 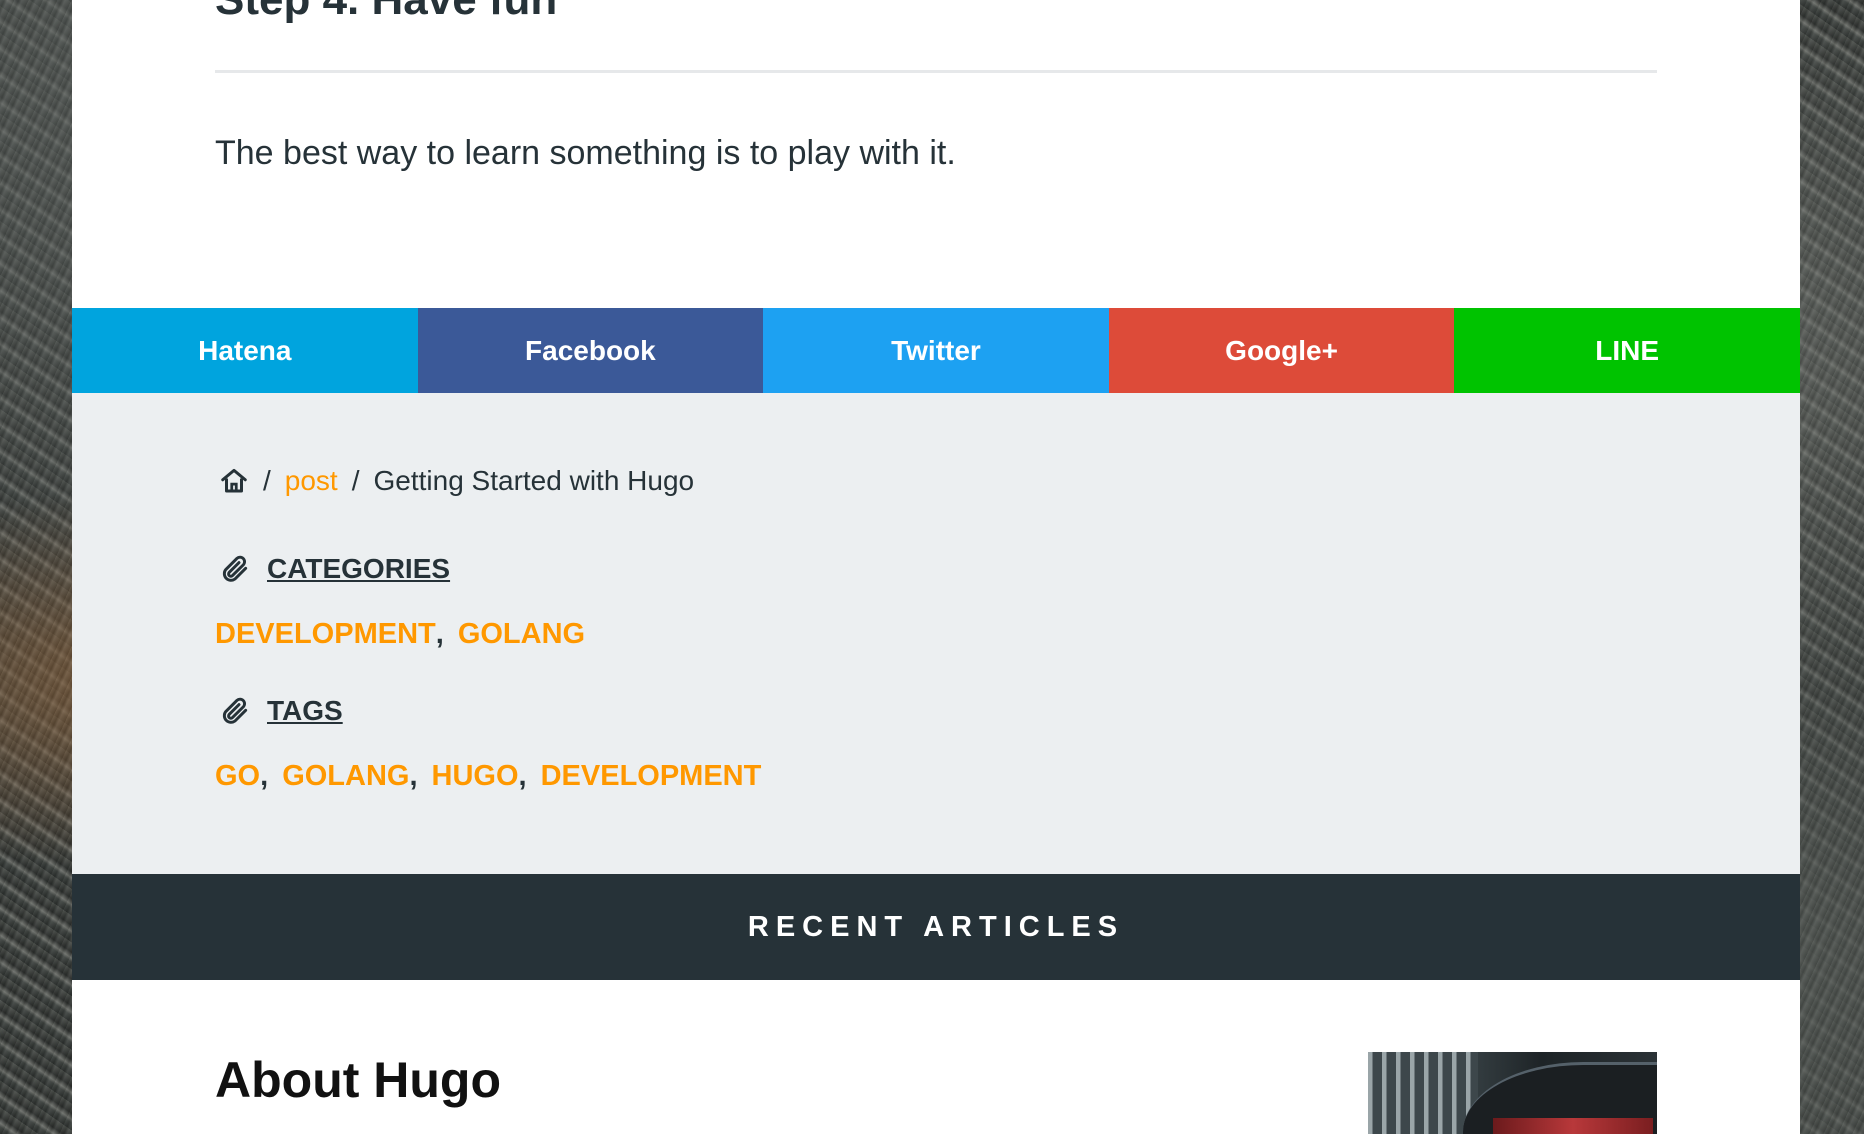 I want to click on categories-list: DEVELOPMENT, GOLANG, so click(x=400, y=634).